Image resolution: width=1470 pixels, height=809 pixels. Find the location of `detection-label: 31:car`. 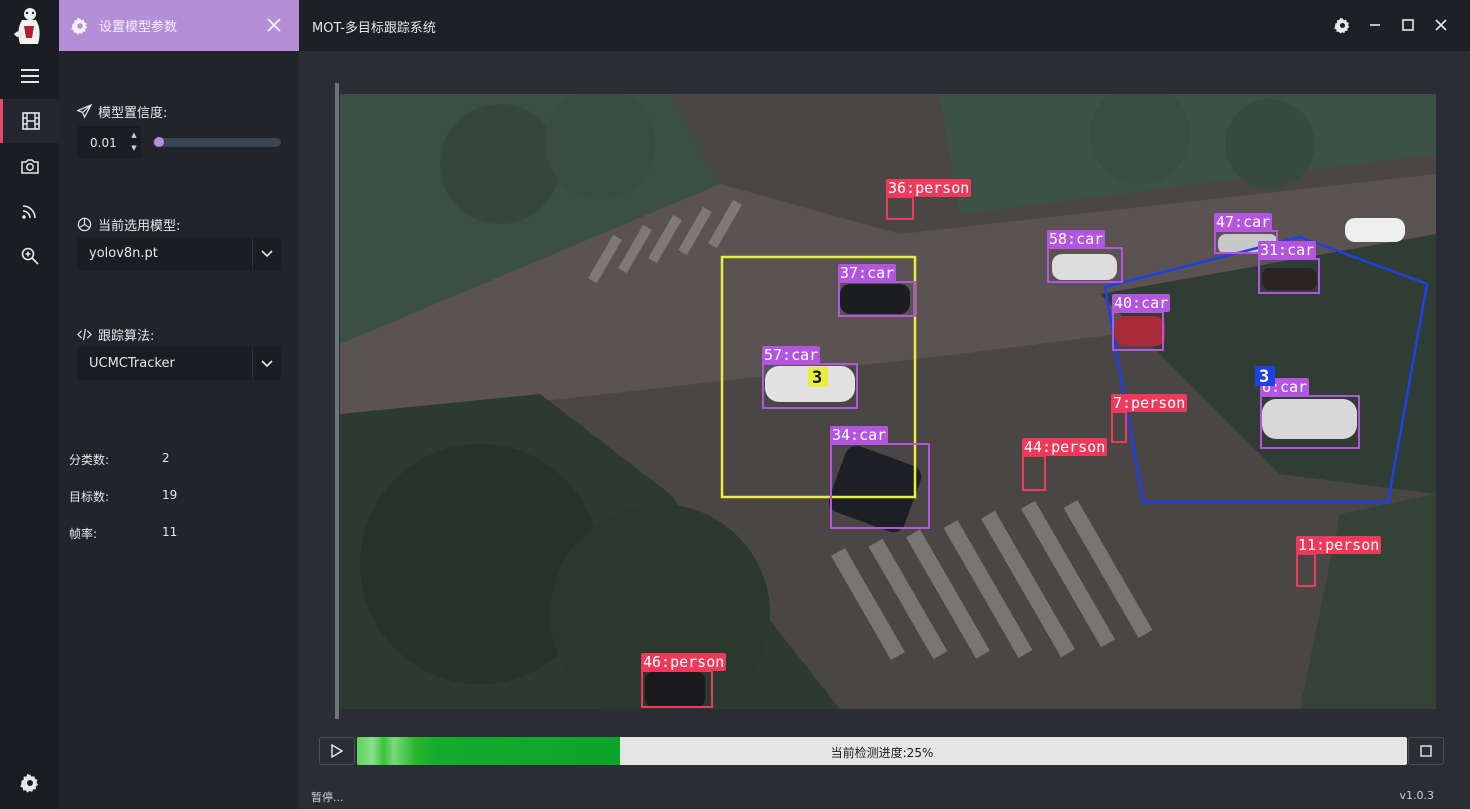

detection-label: 31:car is located at coordinates (1287, 250).